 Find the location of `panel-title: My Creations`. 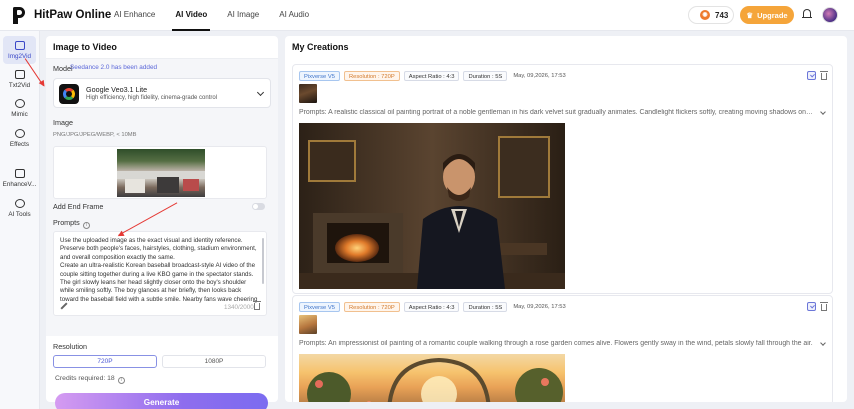

panel-title: My Creations is located at coordinates (320, 47).